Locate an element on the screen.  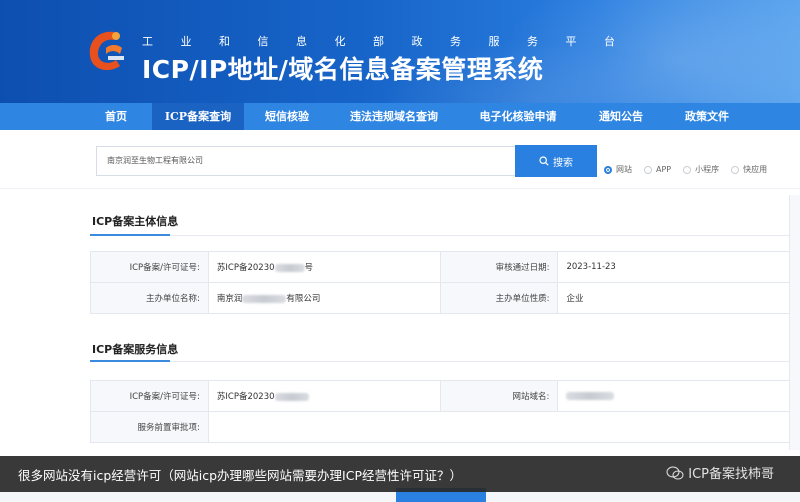
radio-label: APP is located at coordinates (664, 169).